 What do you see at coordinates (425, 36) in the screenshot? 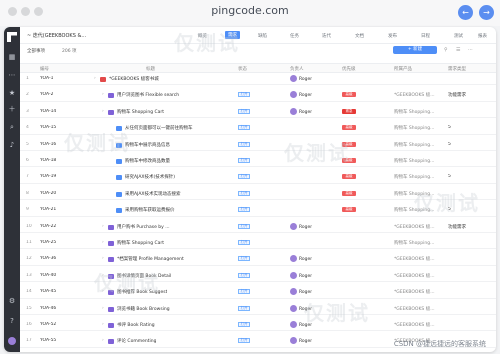
I see `tab-7: 日程` at bounding box center [425, 36].